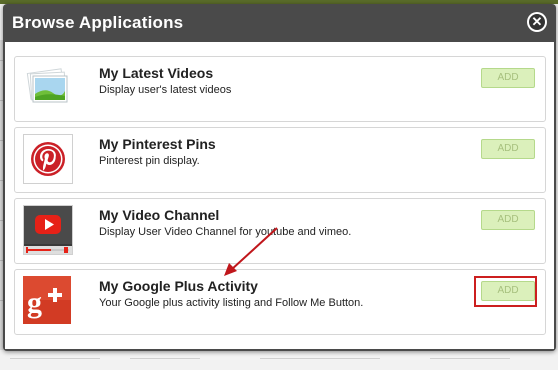 The image size is (558, 370). I want to click on google-plus-icon: g, so click(47, 300).